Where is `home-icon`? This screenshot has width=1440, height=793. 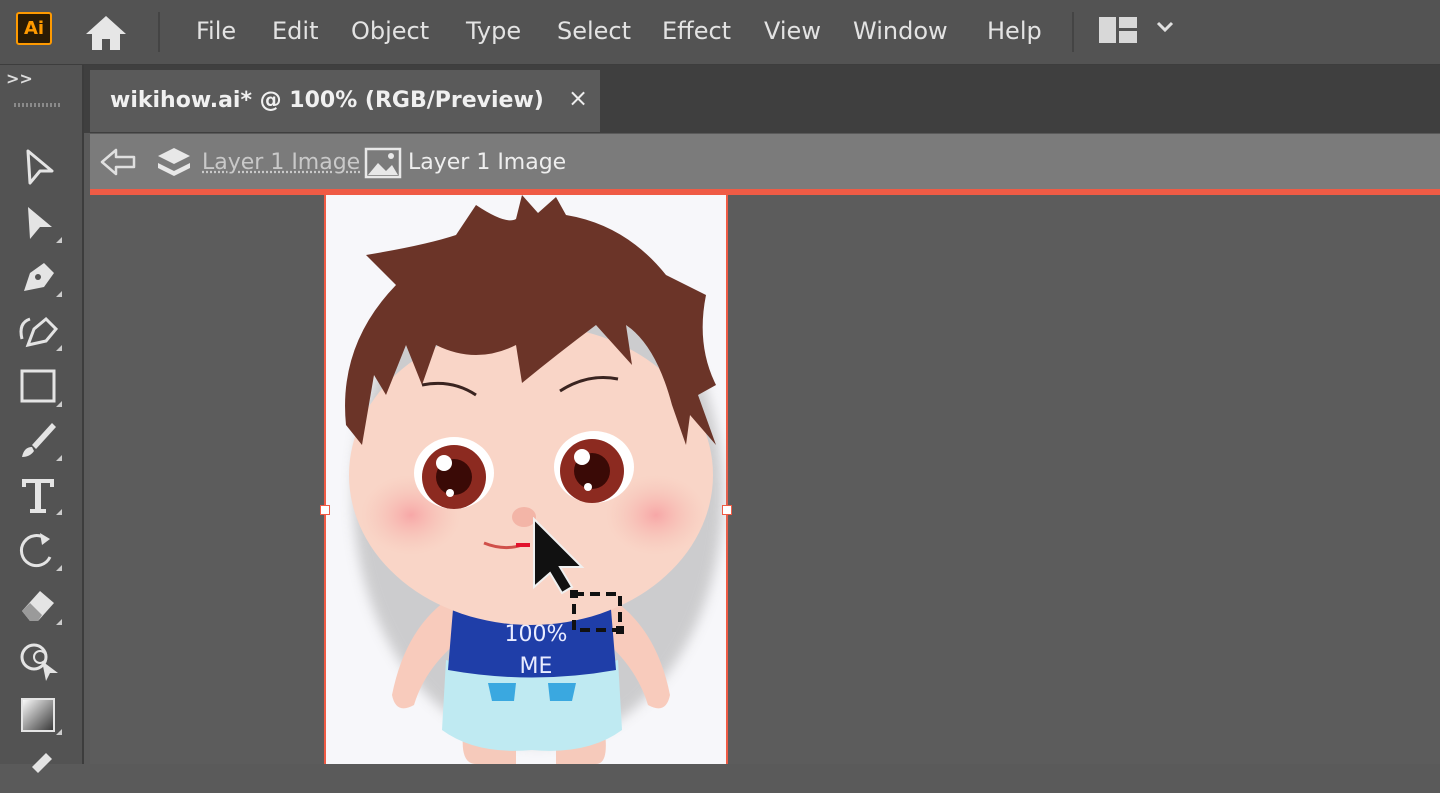
home-icon is located at coordinates (106, 33).